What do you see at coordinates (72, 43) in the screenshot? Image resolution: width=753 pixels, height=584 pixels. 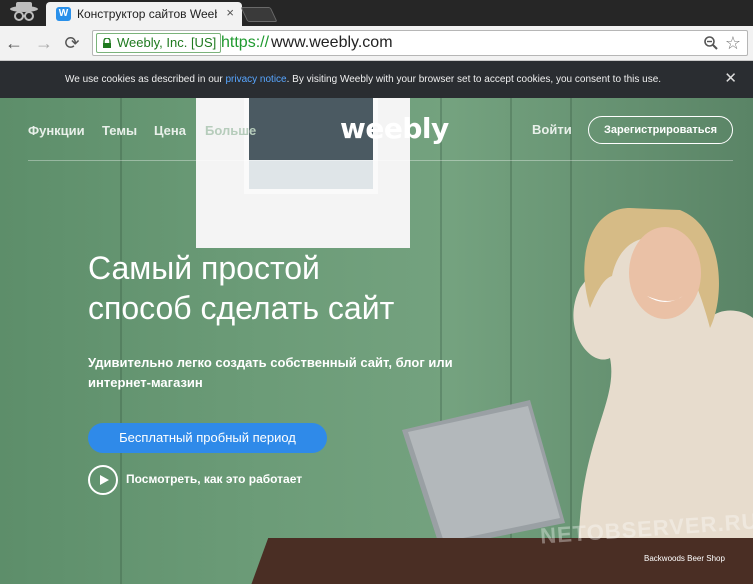 I see `reload-button: ⟳` at bounding box center [72, 43].